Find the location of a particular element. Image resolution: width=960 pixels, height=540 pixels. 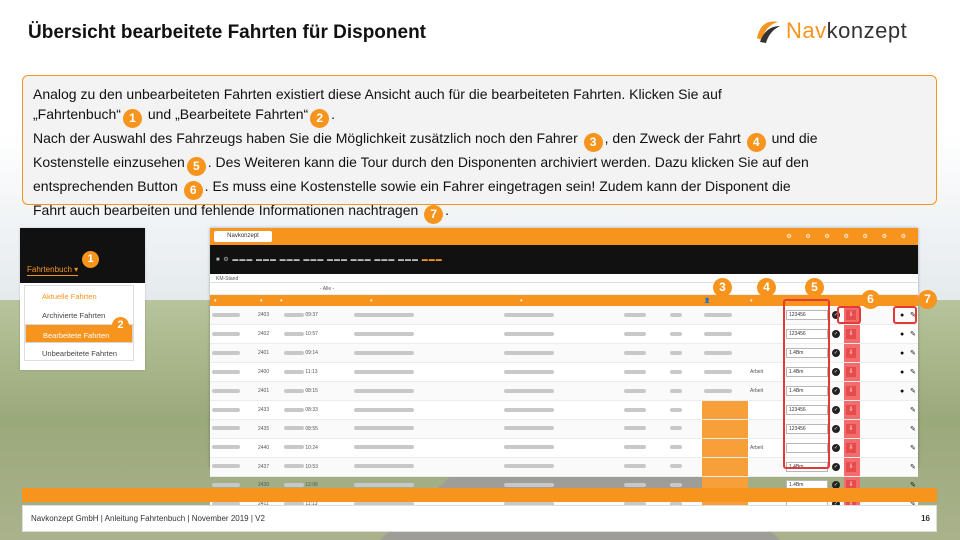

trip-number: 2435 is located at coordinates (269, 429).